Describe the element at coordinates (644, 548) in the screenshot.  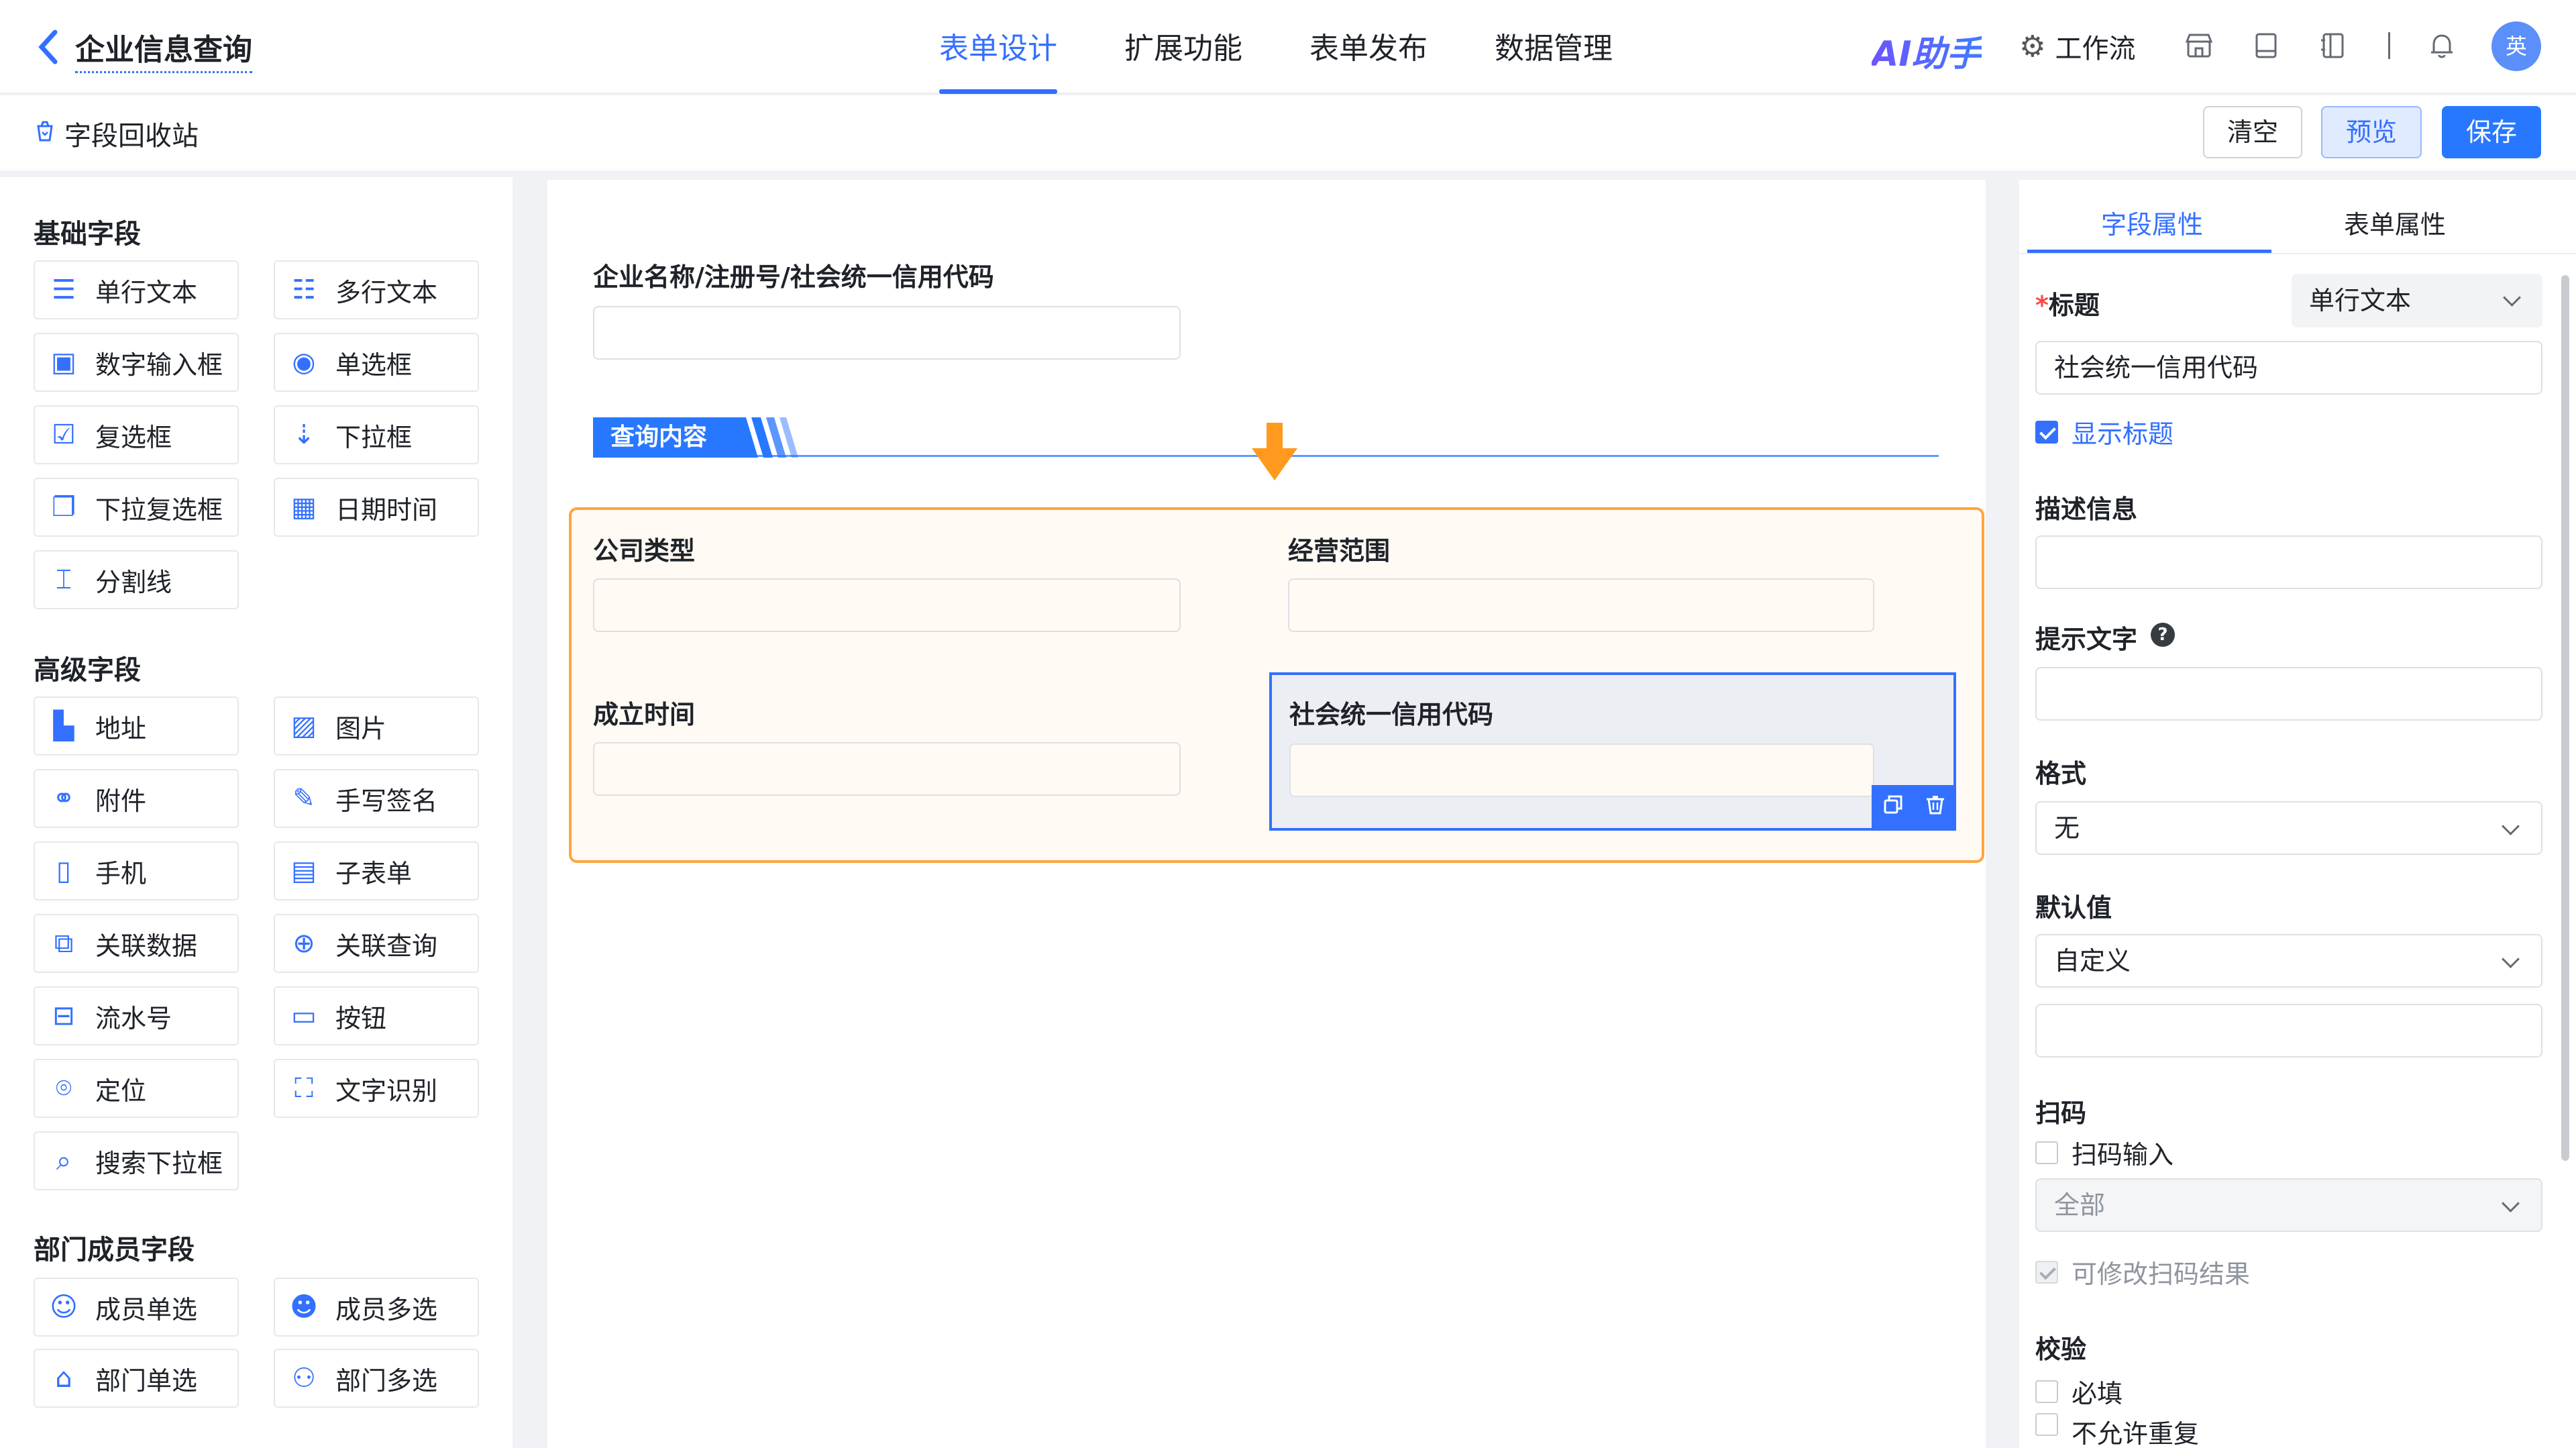
I see `company-type-label: 公司类型` at that location.